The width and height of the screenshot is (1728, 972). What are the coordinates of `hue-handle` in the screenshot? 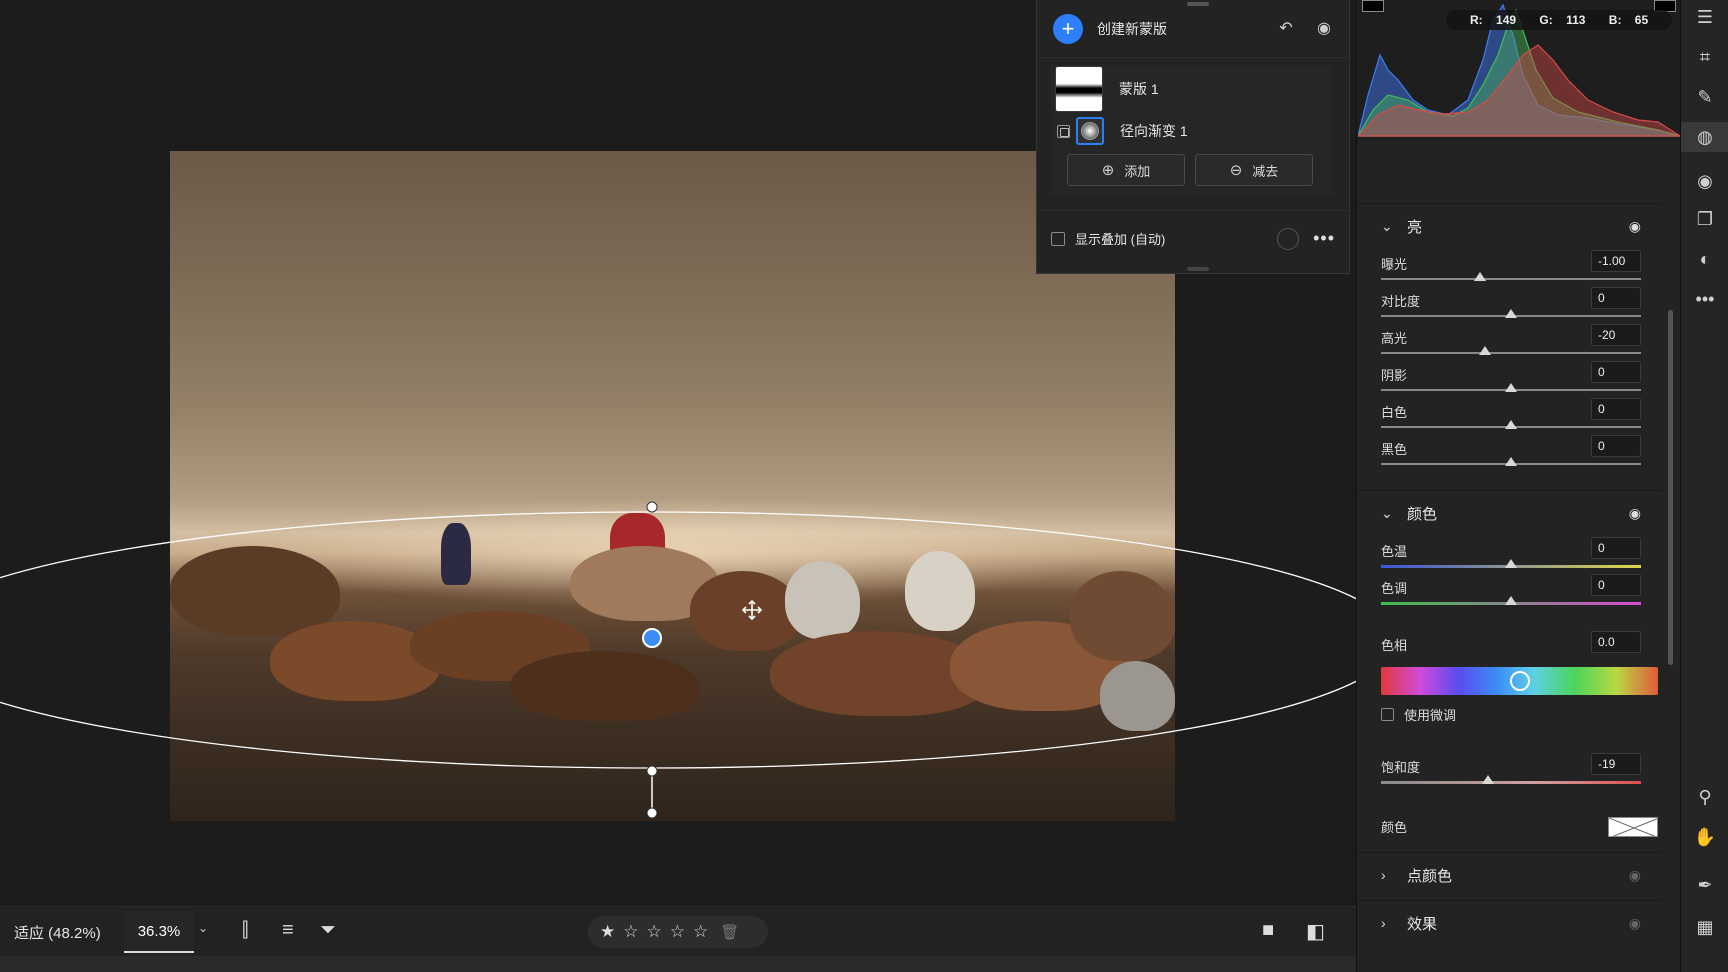 It's located at (1519, 681).